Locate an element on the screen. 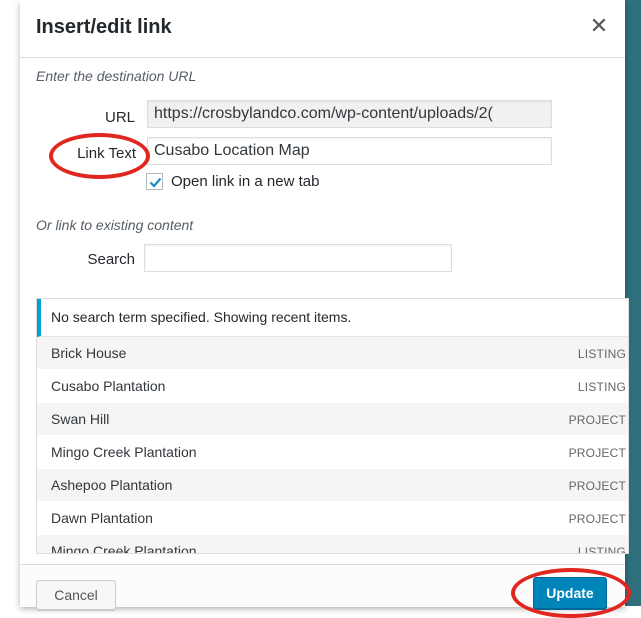  list-item: Mingo Creek Plantation PROJECT is located at coordinates (332, 452).